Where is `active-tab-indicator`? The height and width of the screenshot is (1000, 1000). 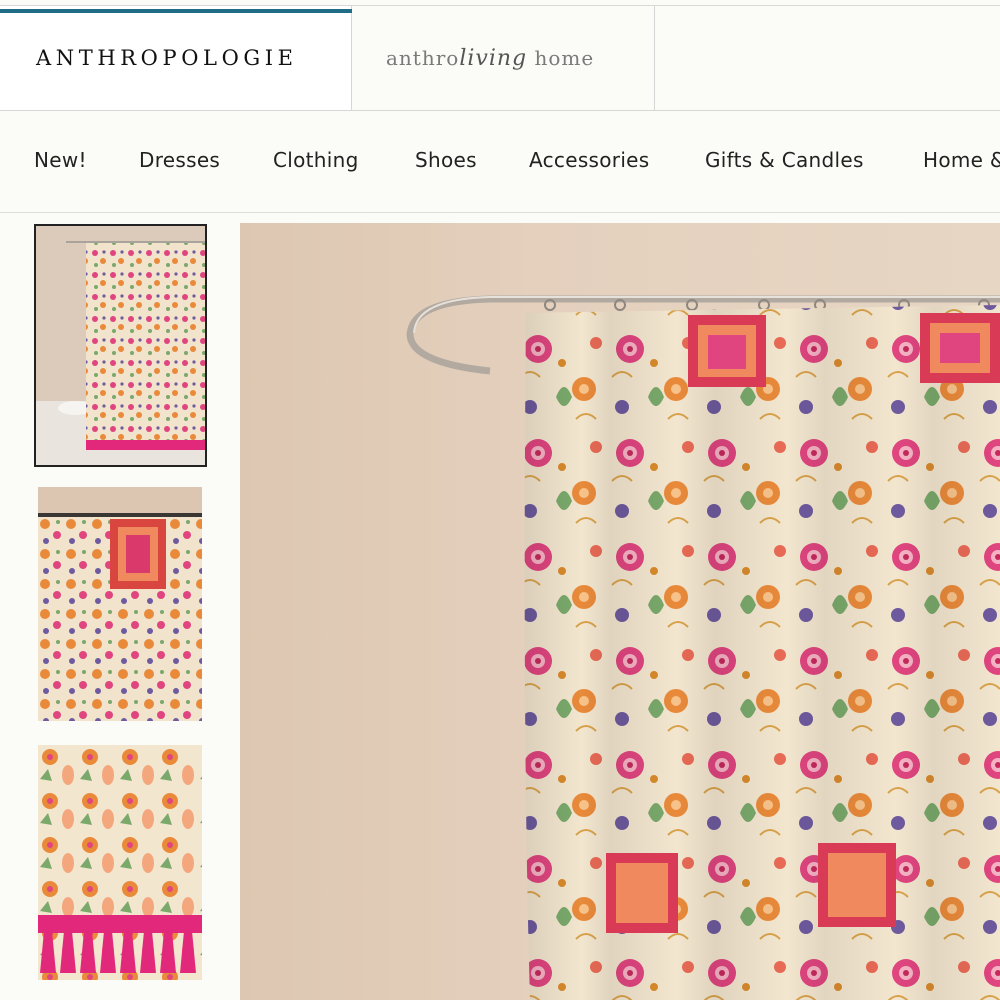 active-tab-indicator is located at coordinates (176, 11).